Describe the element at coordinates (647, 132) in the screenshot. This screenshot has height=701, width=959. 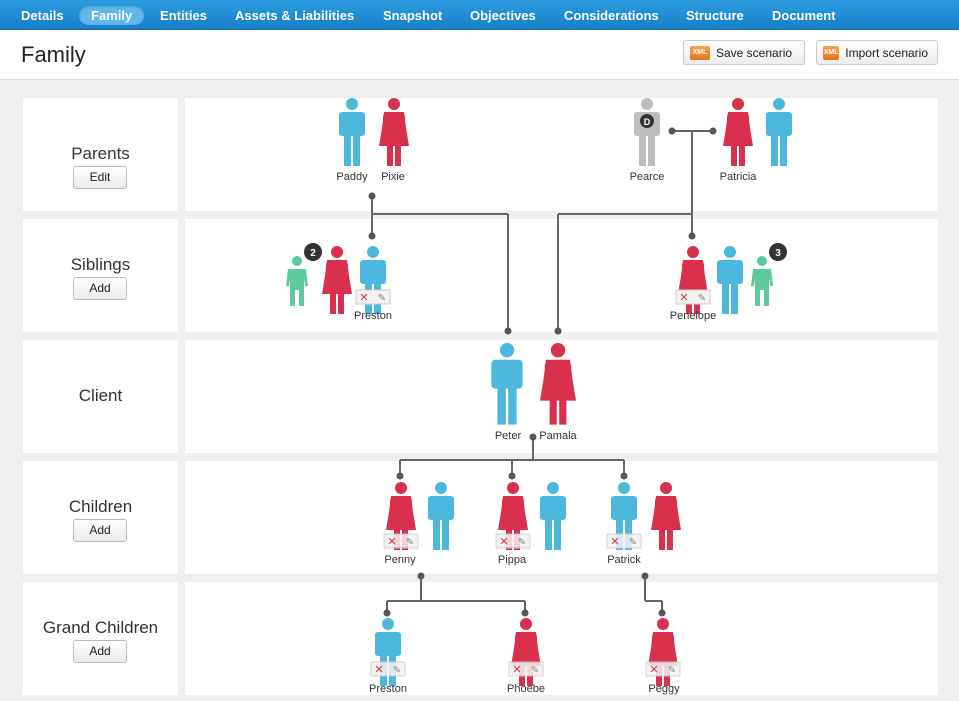
I see `person-pearce` at that location.